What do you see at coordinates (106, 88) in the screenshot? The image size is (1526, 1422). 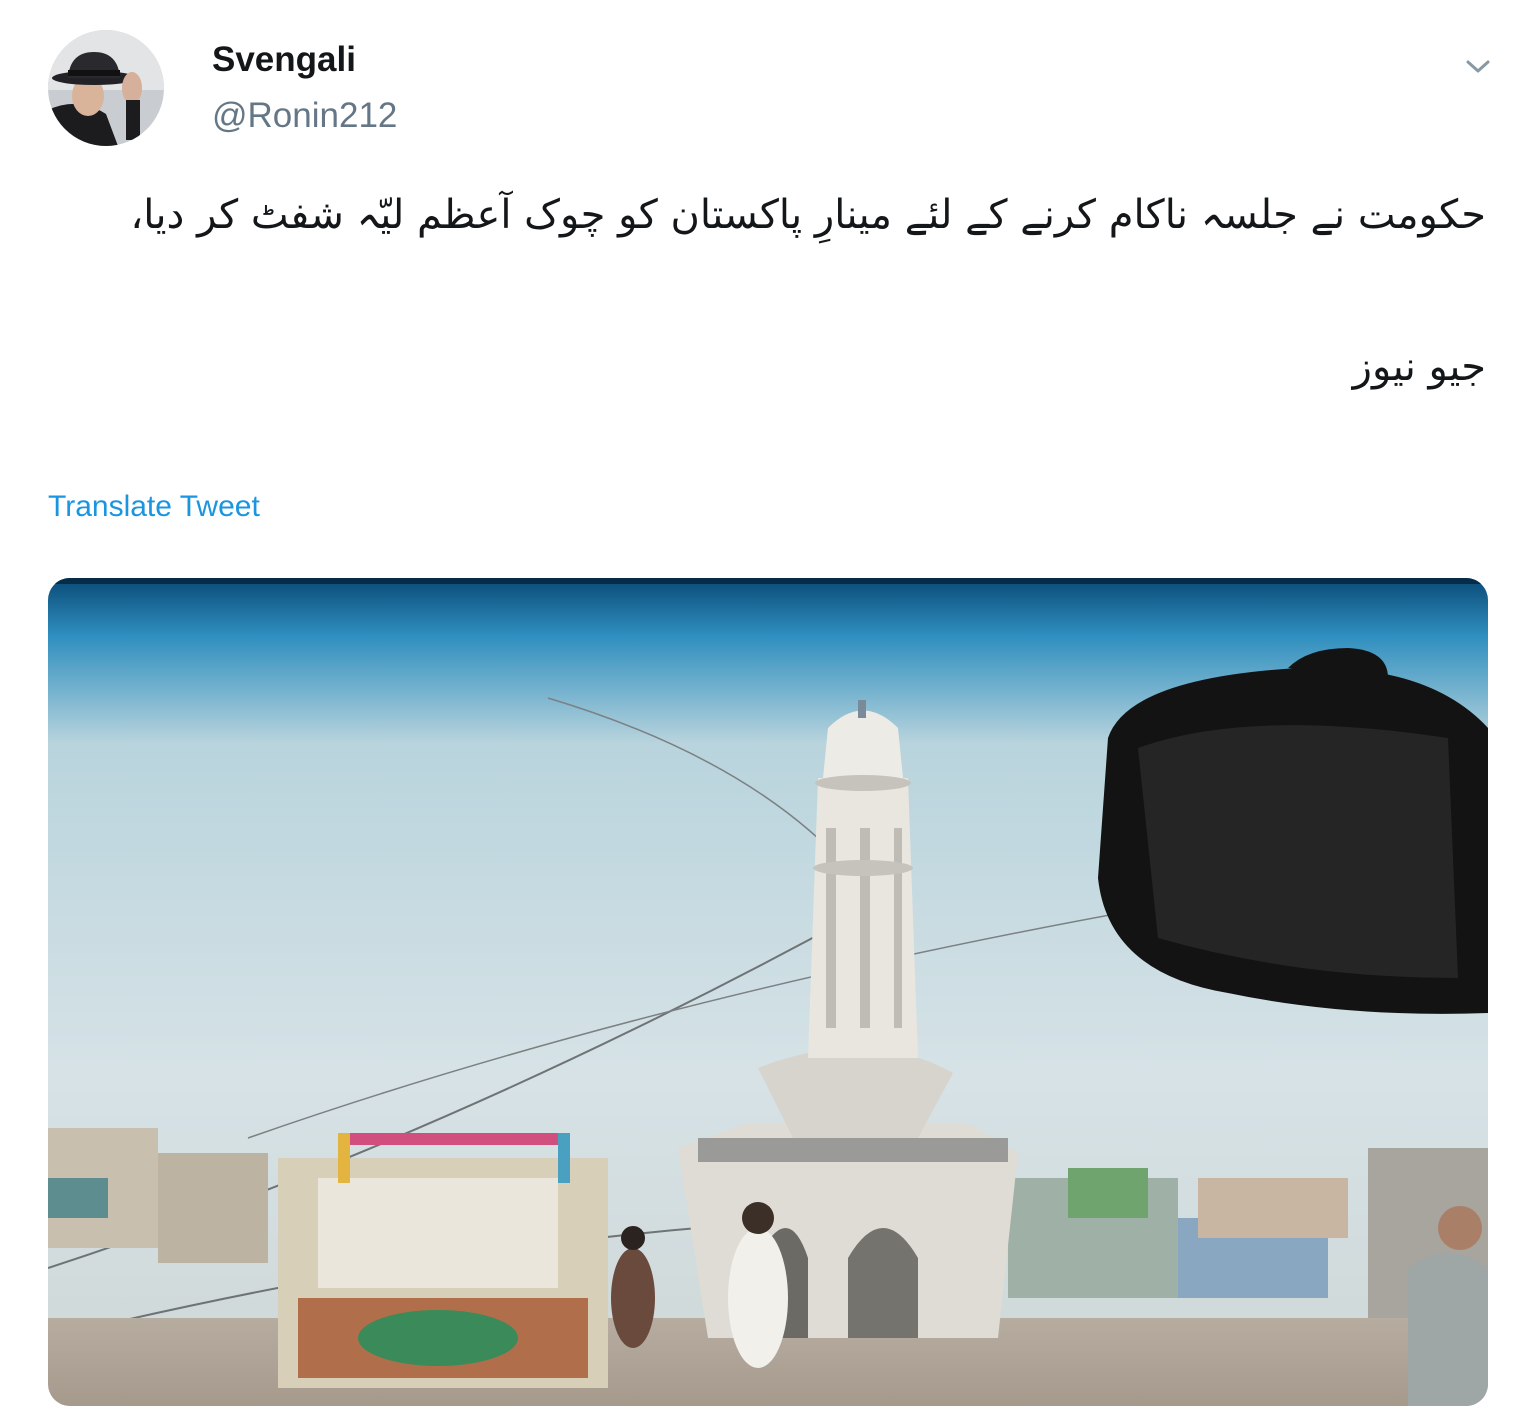 I see `avatar` at bounding box center [106, 88].